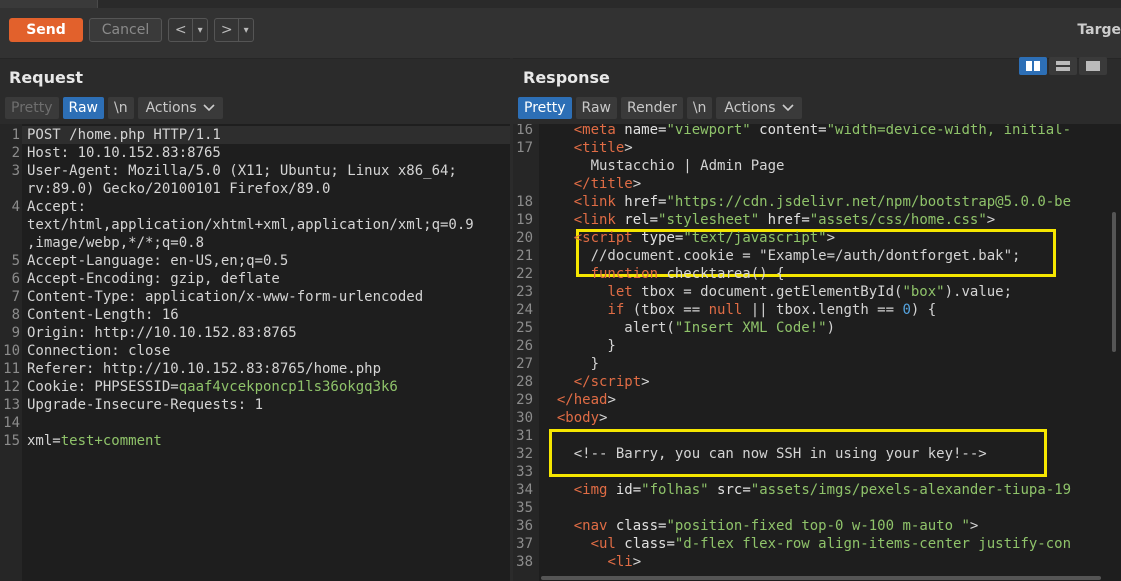  Describe the element at coordinates (32, 108) in the screenshot. I see `request-tab-pretty: Pretty` at that location.